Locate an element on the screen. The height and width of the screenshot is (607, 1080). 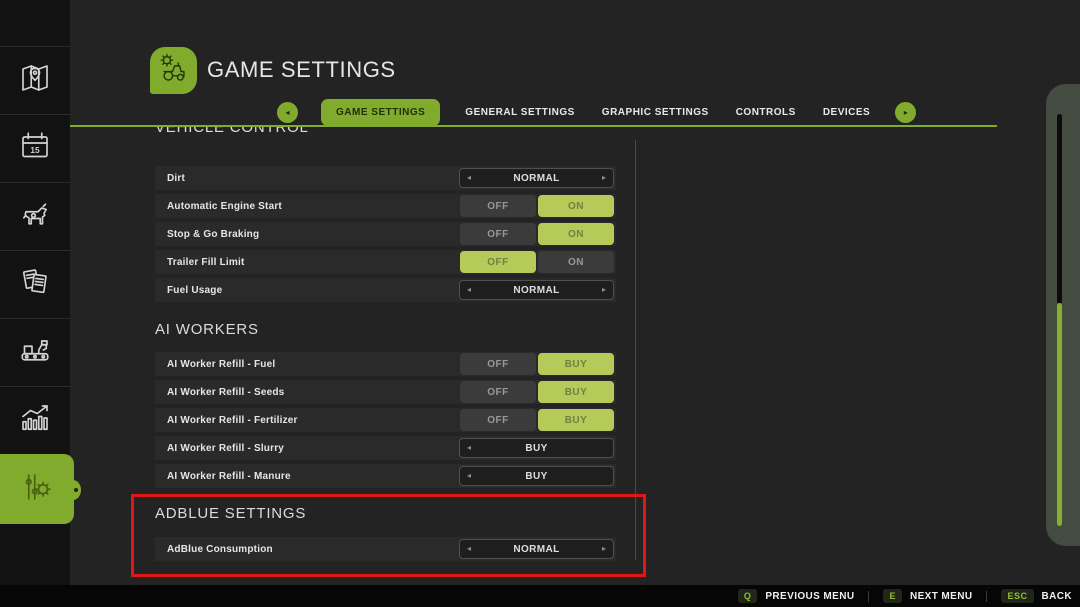
setting-row-ai-refill-fertilizer: AI Worker Refill - Fertilizer OFF BUY is located at coordinates (385, 420).